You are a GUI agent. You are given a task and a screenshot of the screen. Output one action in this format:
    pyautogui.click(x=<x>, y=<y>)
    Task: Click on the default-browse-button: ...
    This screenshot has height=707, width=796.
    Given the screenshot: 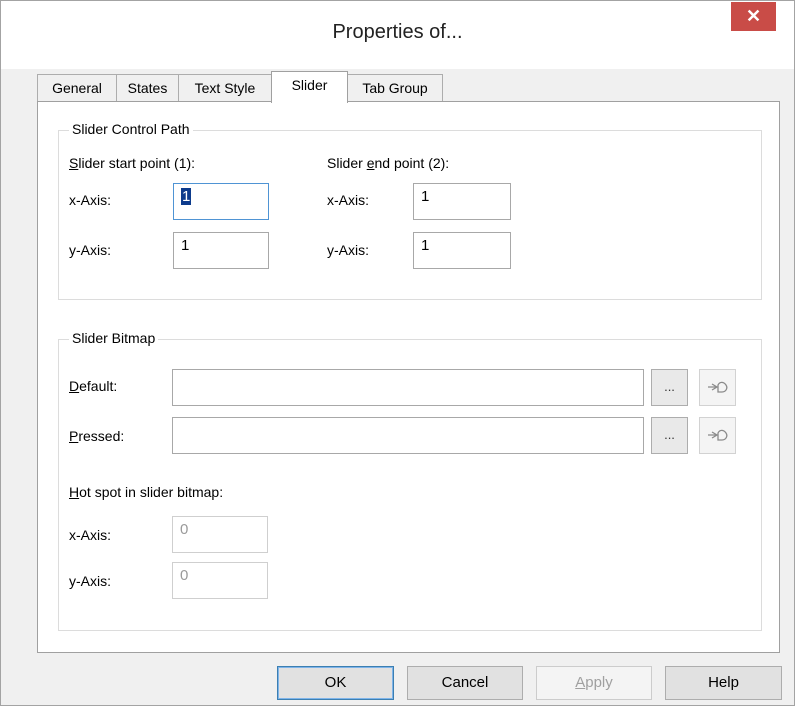 What is the action you would take?
    pyautogui.click(x=669, y=387)
    